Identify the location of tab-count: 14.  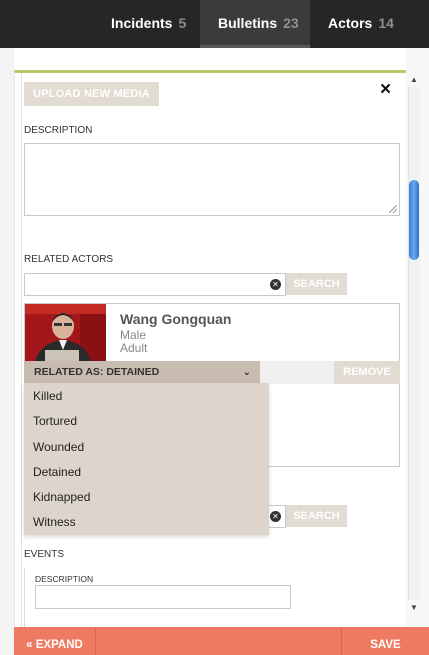
(386, 23).